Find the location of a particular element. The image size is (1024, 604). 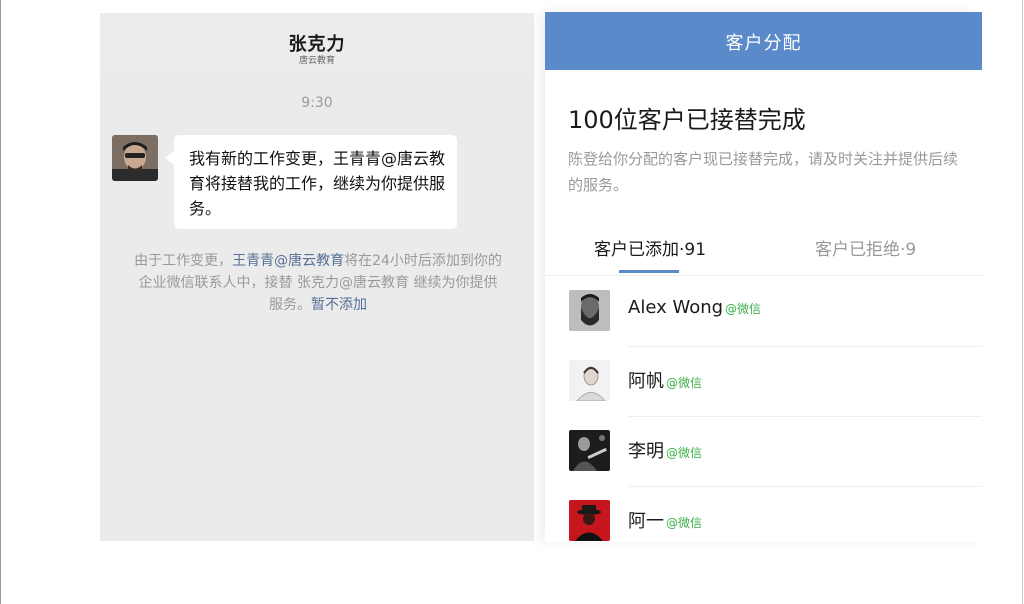

red-hat-figure-icon is located at coordinates (589, 520).